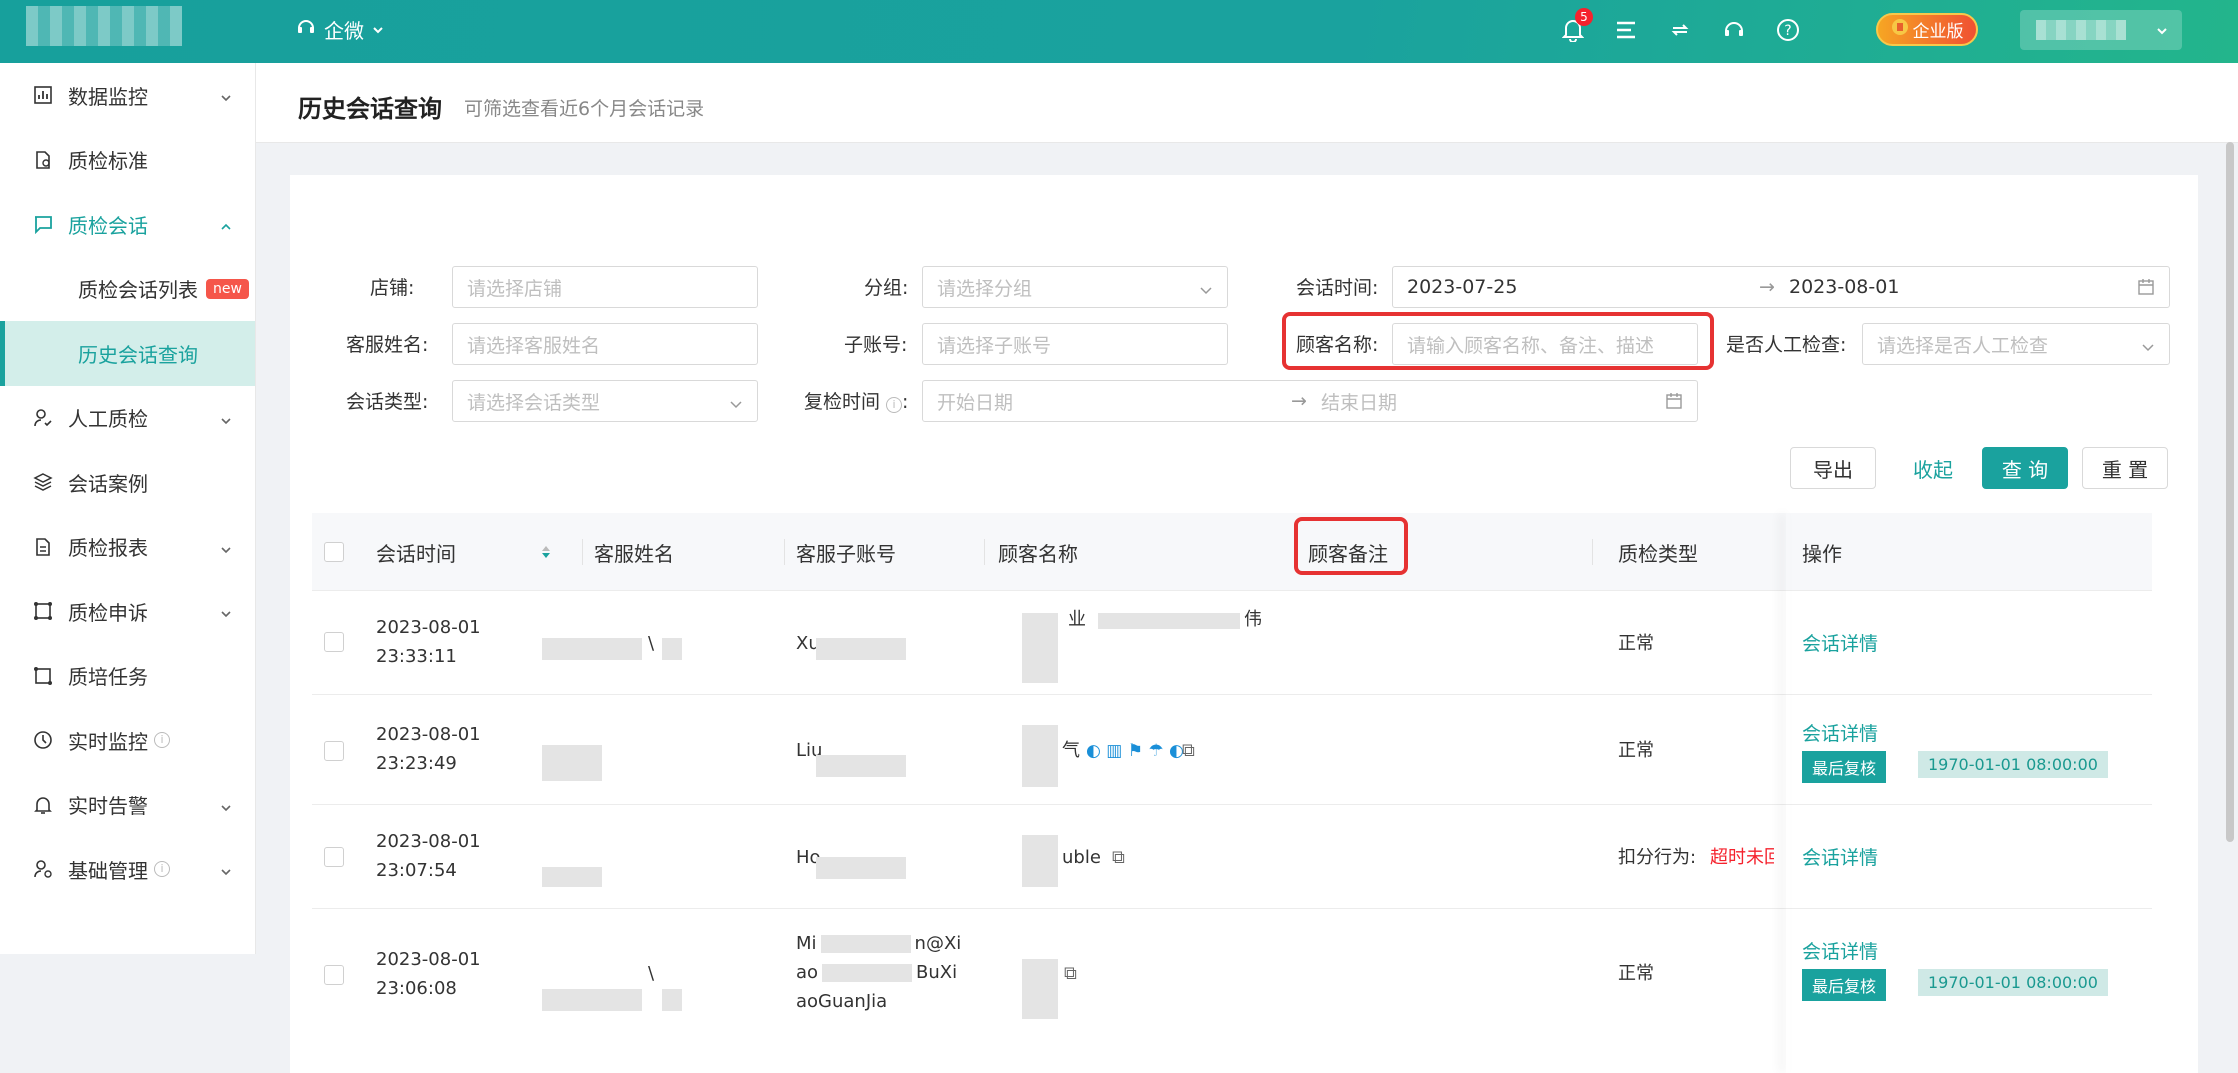 This screenshot has width=2238, height=1073. Describe the element at coordinates (842, 402) in the screenshot. I see `recheck-time-text: 复检时间` at that location.